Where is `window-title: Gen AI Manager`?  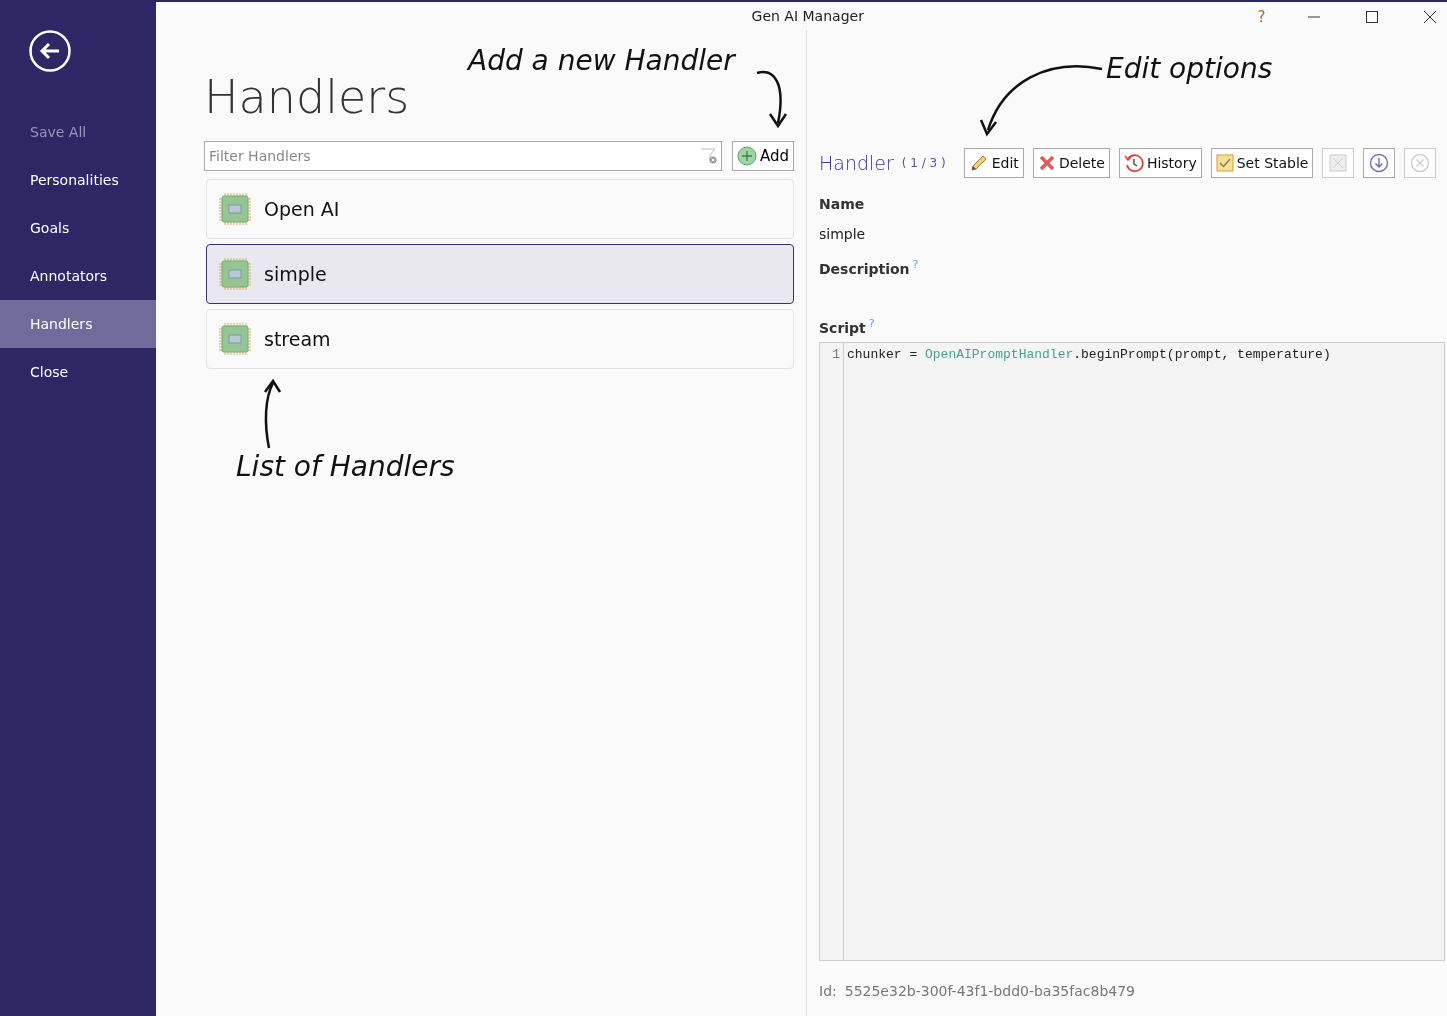 window-title: Gen AI Manager is located at coordinates (807, 16).